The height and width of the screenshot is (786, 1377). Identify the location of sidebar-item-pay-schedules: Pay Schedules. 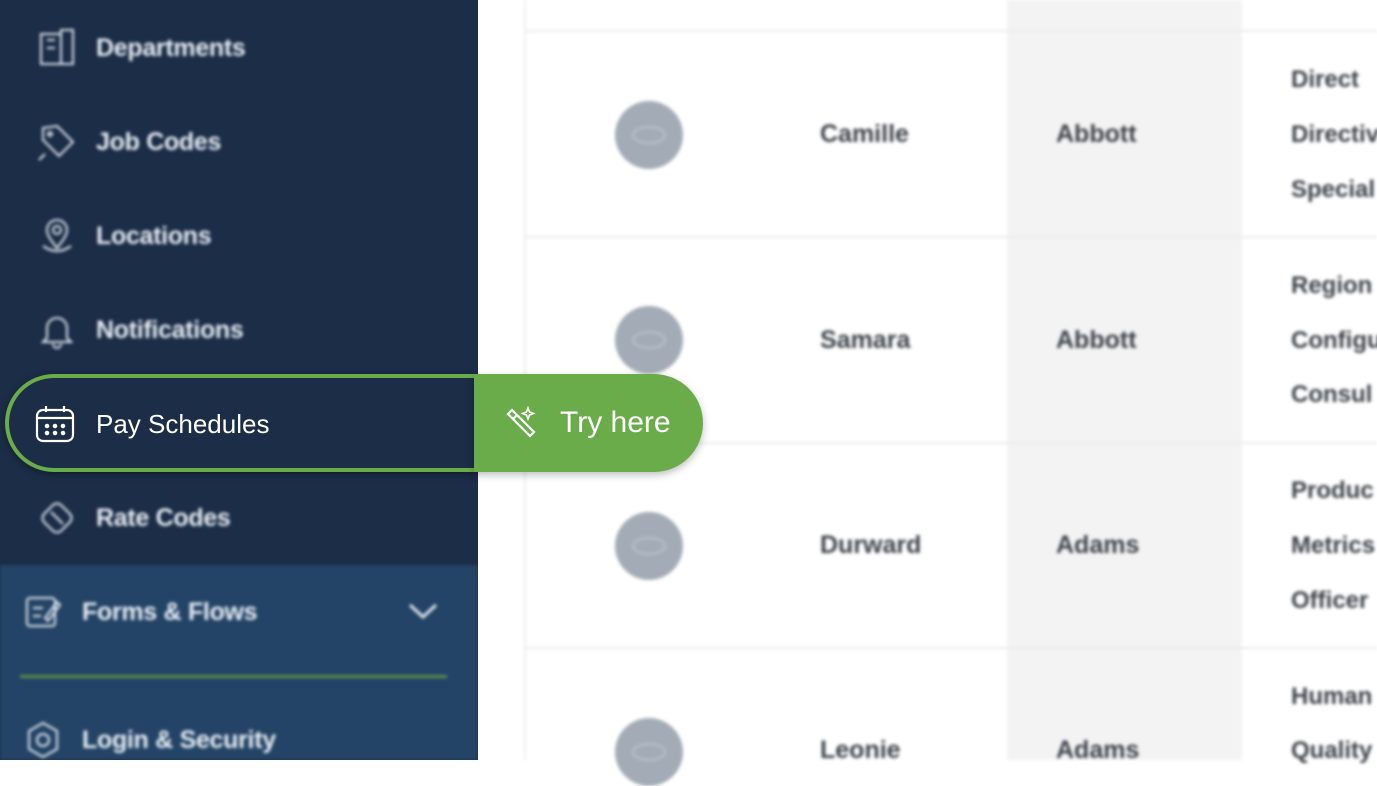
(151, 424).